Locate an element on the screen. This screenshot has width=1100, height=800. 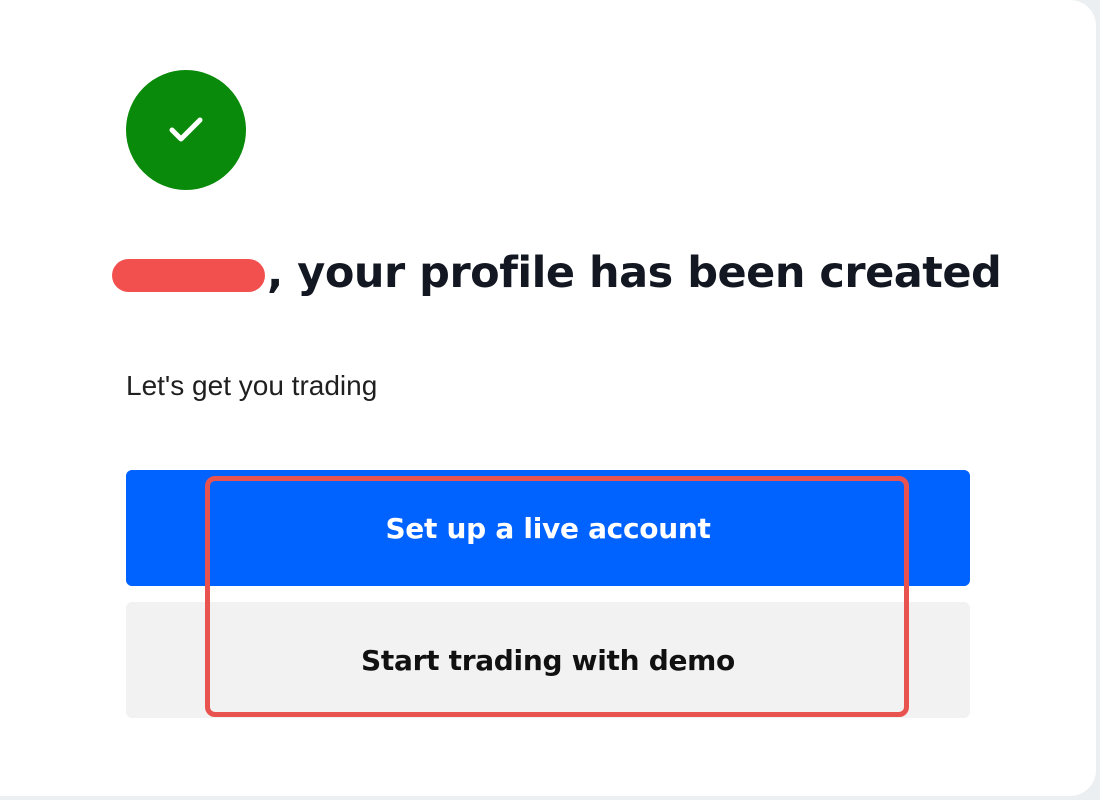
live-account-button: Set up a live account is located at coordinates (548, 528).